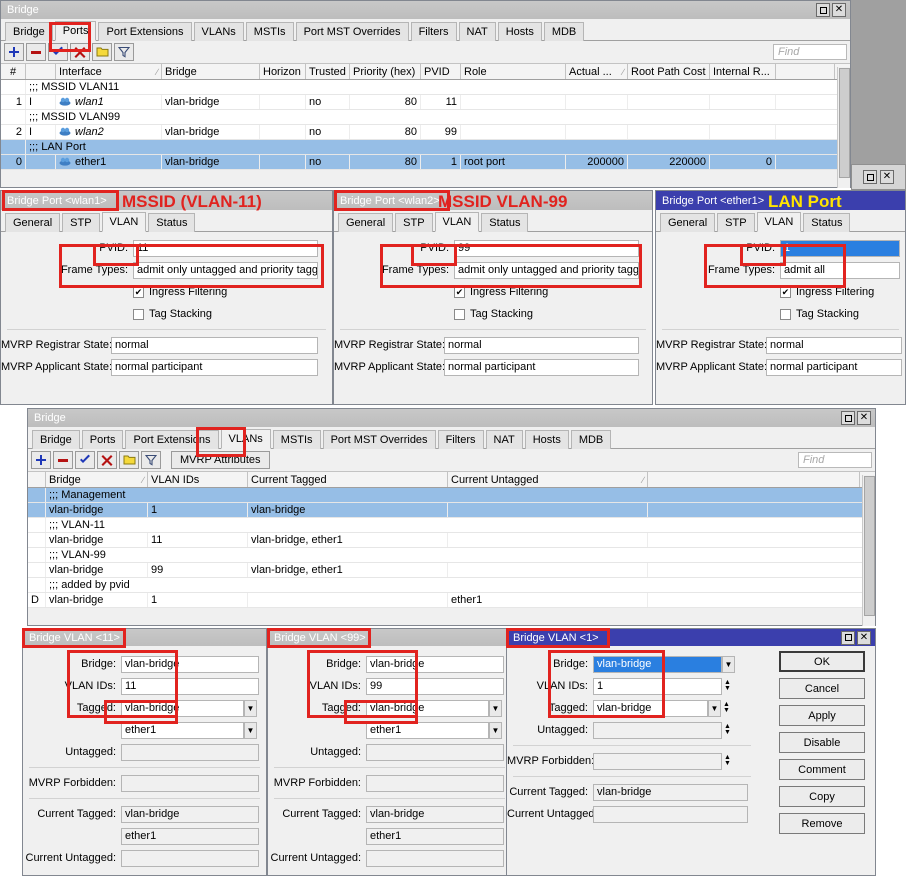 The width and height of the screenshot is (906, 876). I want to click on tagged-input-2: ether1, so click(427, 730).